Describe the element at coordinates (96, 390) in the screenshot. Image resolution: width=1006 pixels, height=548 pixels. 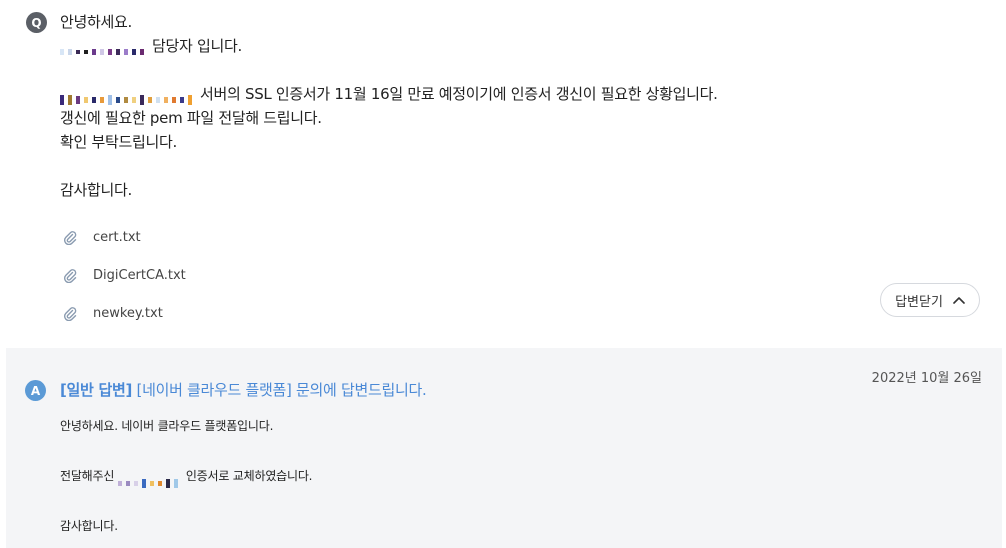
I see `answer-tag: [일반 답변]` at that location.